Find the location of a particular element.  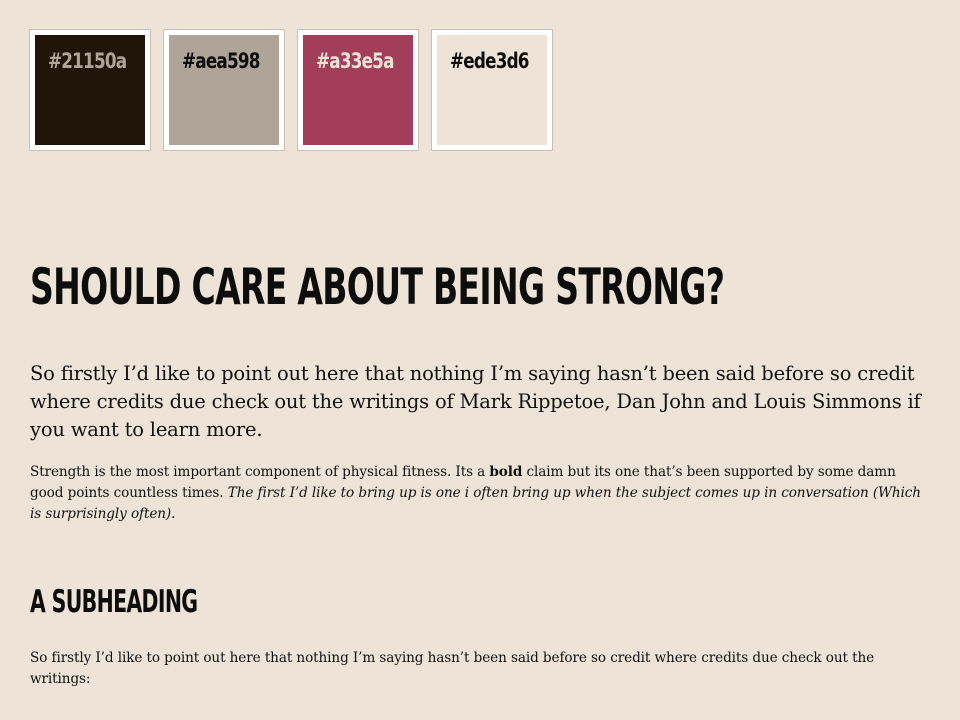

swatch-fill: #a33e5a is located at coordinates (358, 90).